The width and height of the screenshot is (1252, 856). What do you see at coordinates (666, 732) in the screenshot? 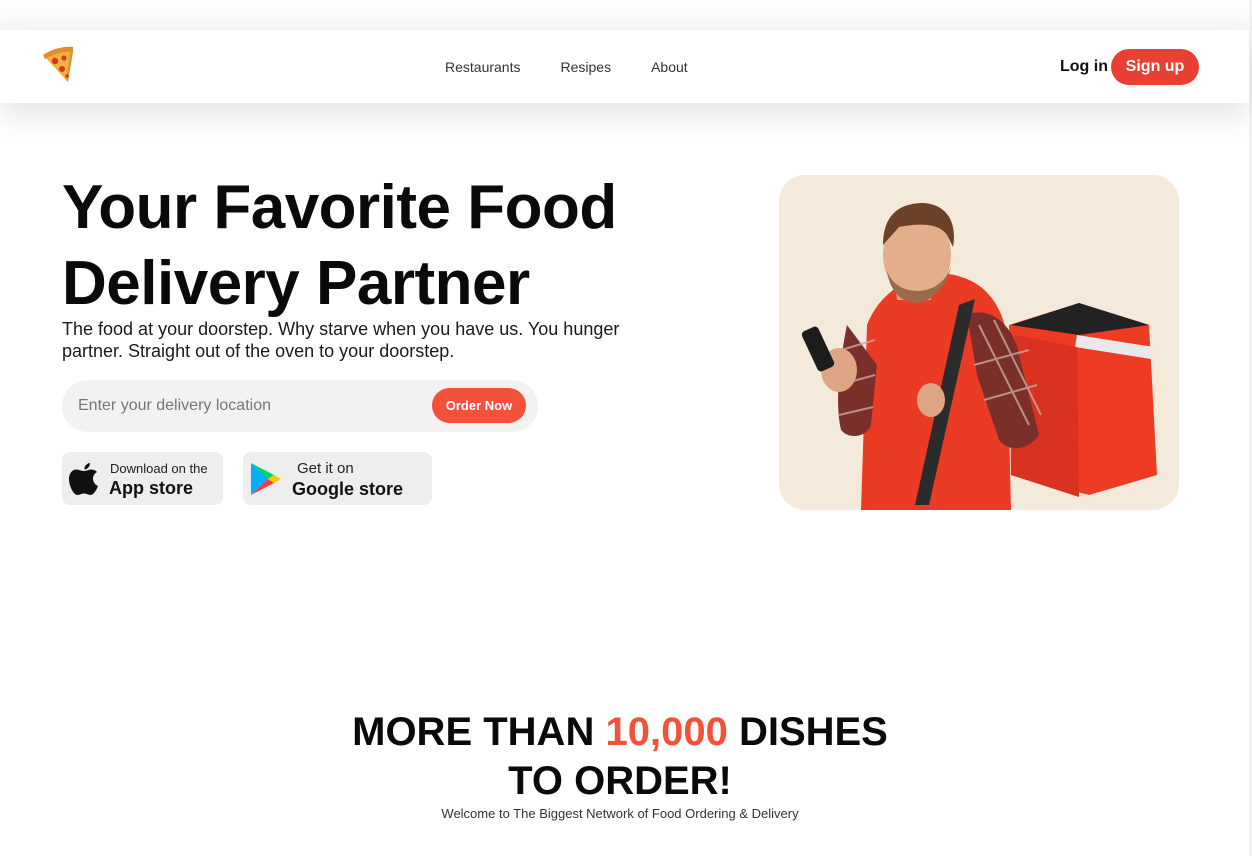
I see `dishes-count: 10,000` at bounding box center [666, 732].